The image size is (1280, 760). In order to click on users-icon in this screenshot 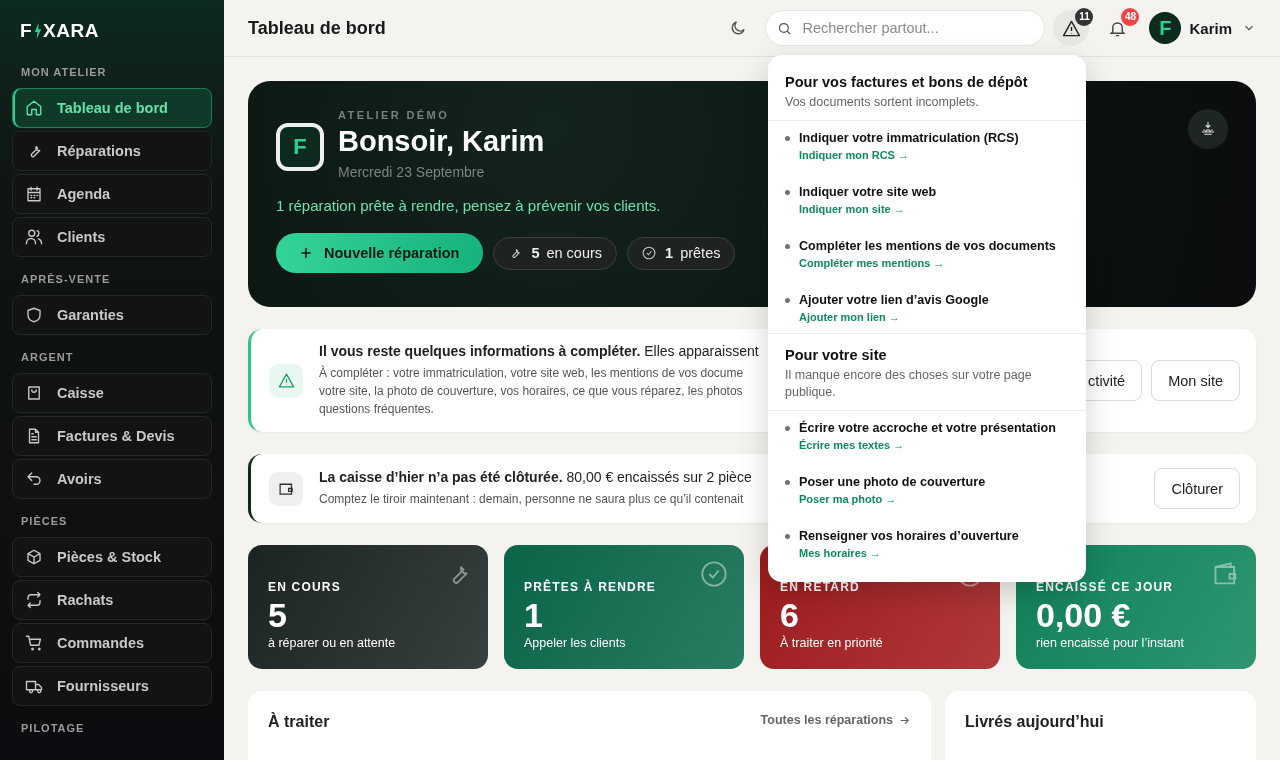, I will do `click(34, 237)`.